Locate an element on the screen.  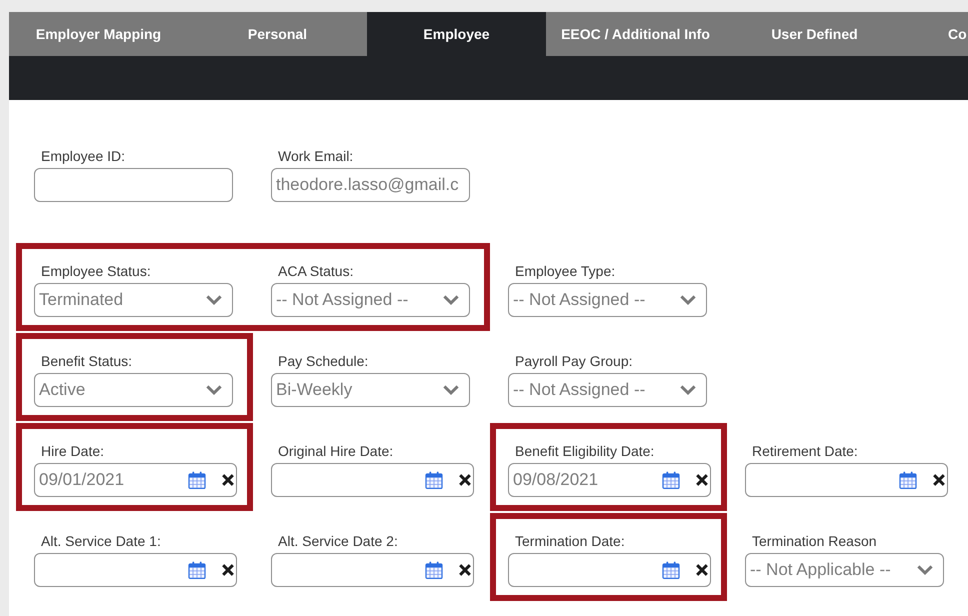
field-label: Alt. Service Date 2: is located at coordinates (338, 541).